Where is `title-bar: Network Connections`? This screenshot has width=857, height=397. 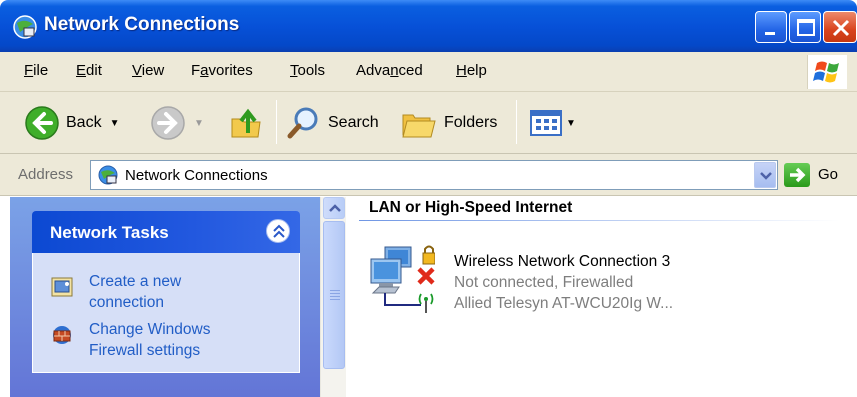
title-bar: Network Connections is located at coordinates (428, 26).